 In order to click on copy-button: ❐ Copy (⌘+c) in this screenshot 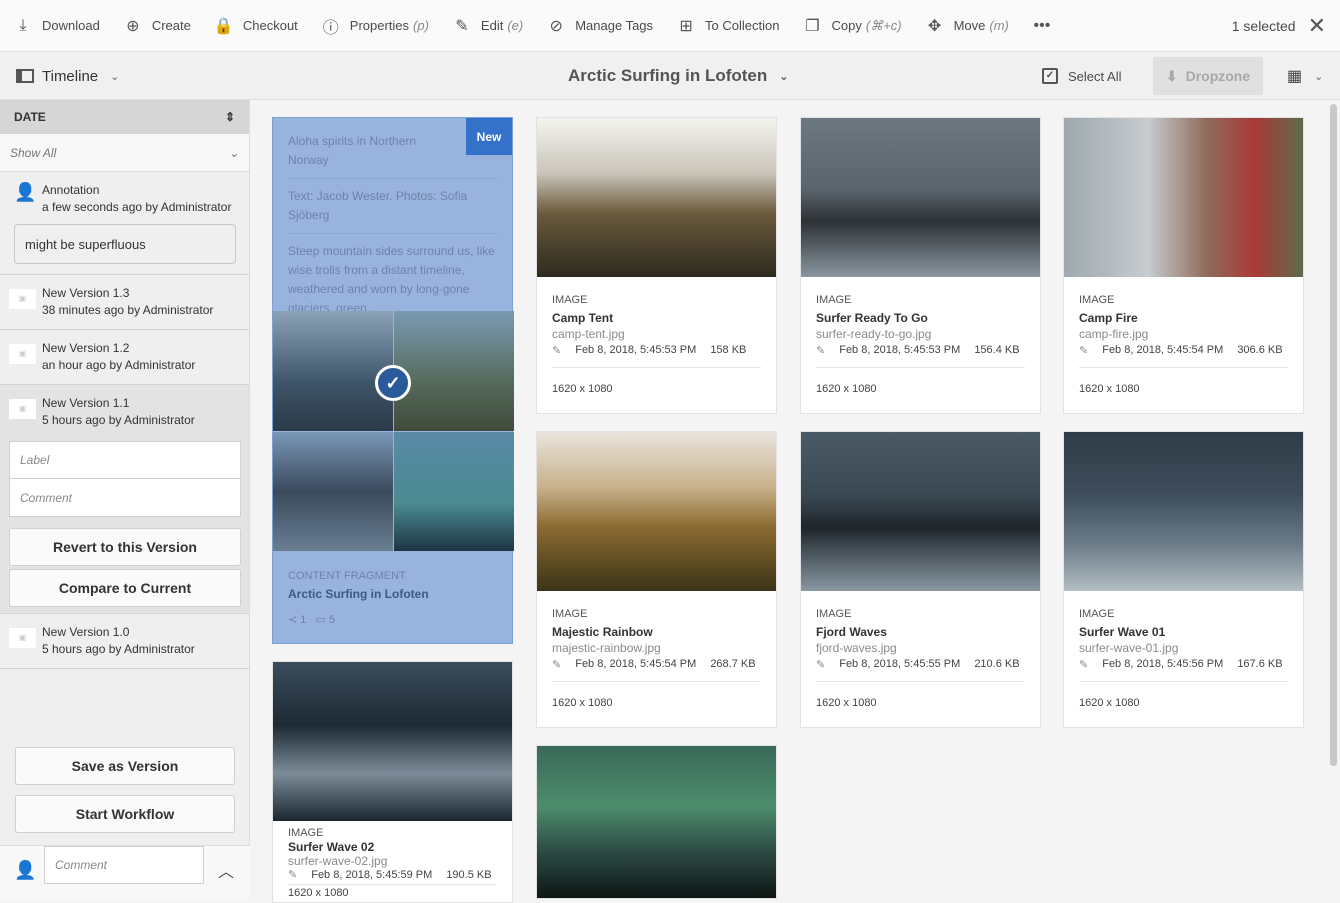, I will do `click(848, 26)`.